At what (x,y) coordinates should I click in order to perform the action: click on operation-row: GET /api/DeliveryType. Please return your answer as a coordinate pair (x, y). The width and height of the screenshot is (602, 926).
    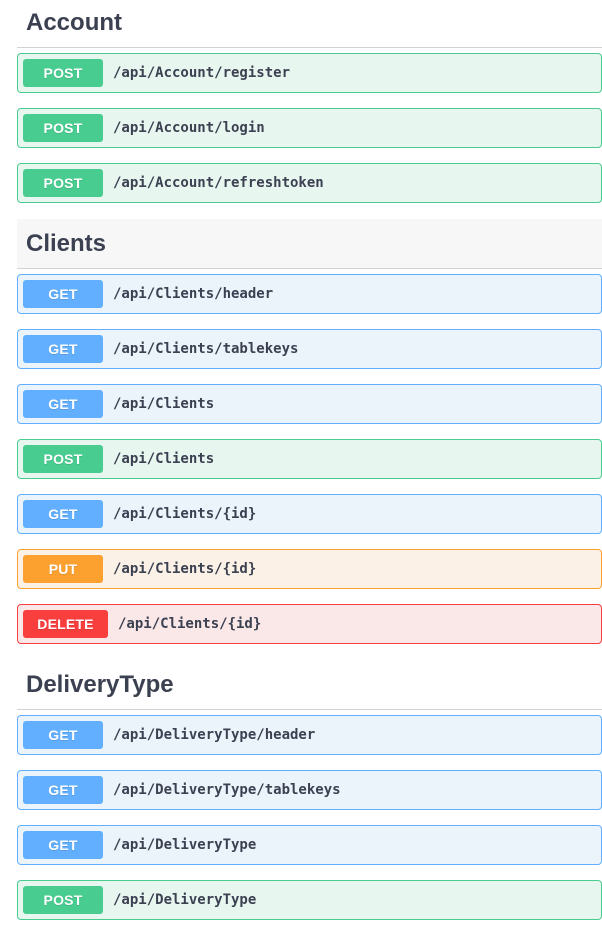
    Looking at the image, I should click on (309, 845).